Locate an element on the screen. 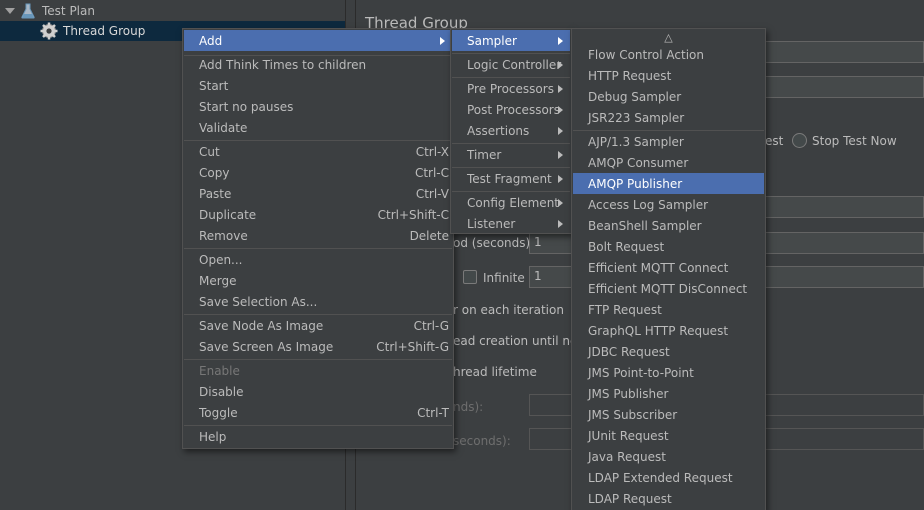  sampler-item-amqp-consumer: AMQP Consumer is located at coordinates (668, 162).